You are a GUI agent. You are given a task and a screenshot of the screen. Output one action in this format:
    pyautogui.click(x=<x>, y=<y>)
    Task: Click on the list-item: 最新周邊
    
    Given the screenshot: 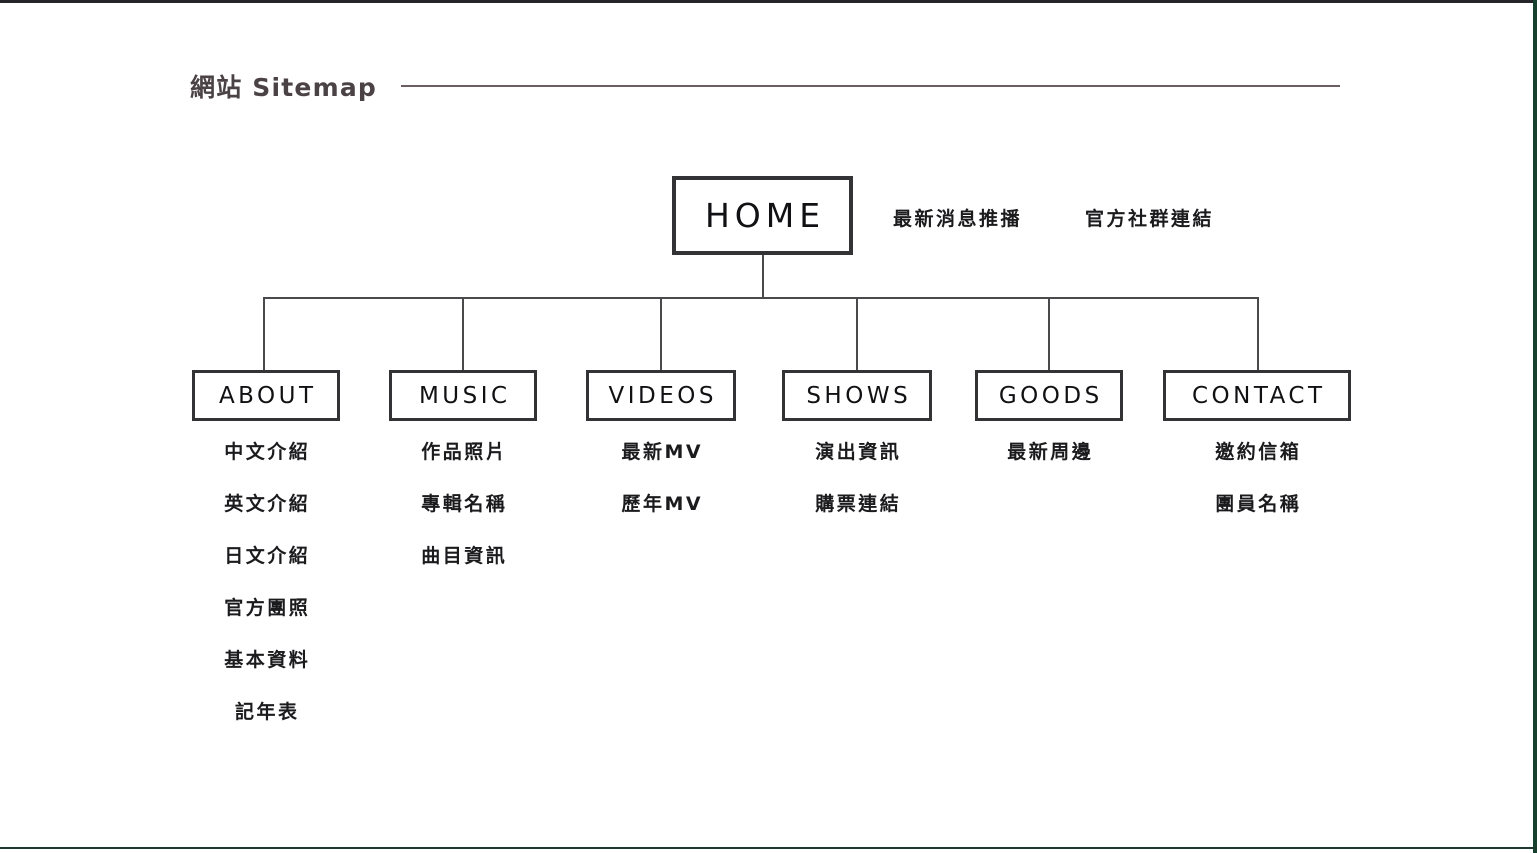 What is the action you would take?
    pyautogui.click(x=1049, y=452)
    